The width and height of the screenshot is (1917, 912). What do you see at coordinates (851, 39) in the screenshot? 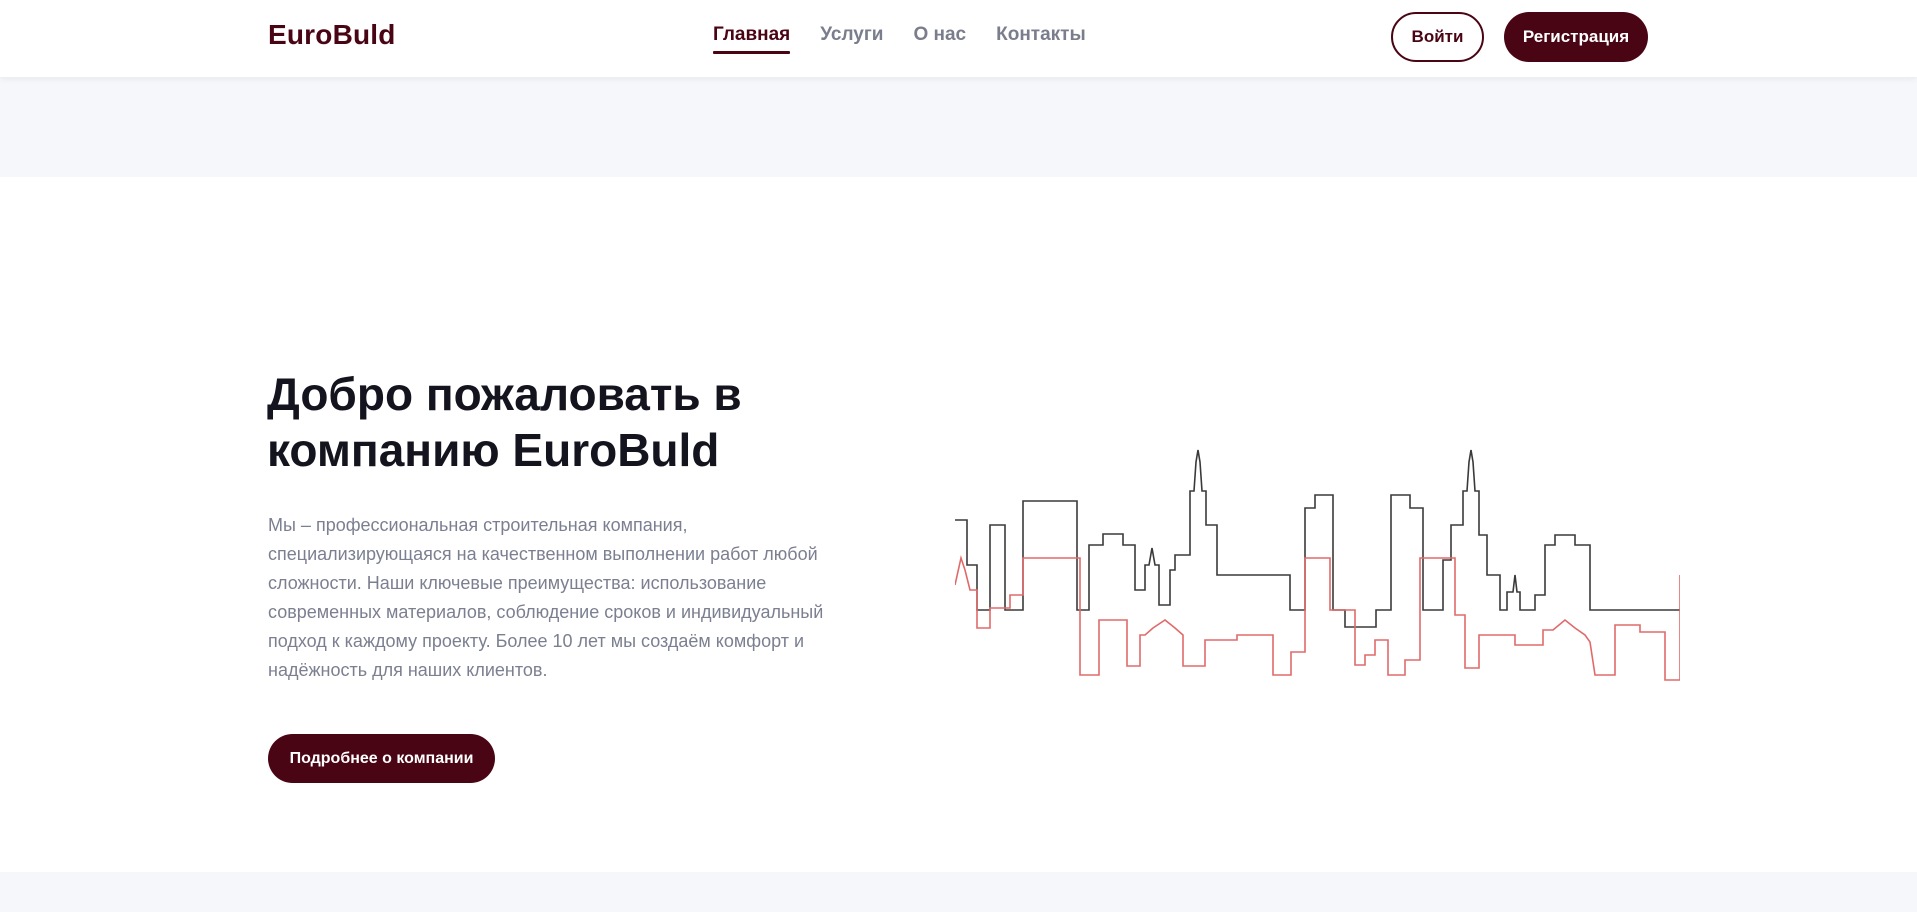
I see `nav-item-services: Услуги` at bounding box center [851, 39].